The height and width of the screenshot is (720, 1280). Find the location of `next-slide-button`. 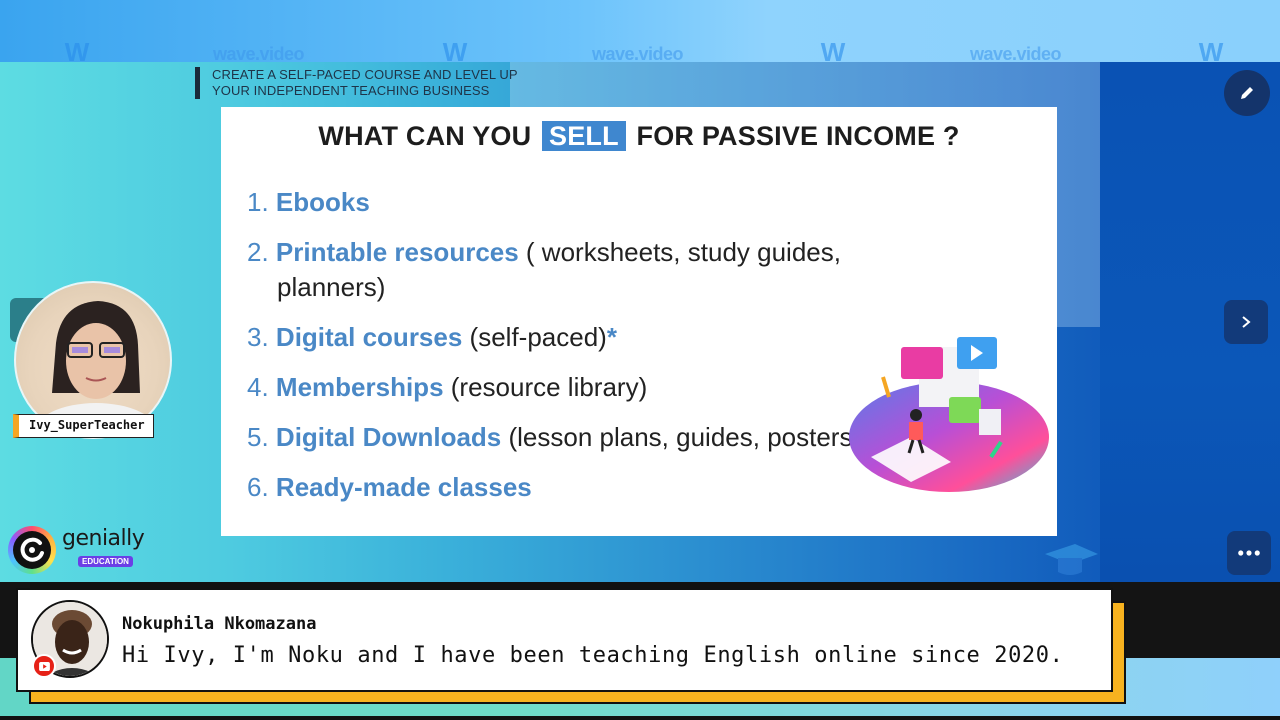

next-slide-button is located at coordinates (1246, 322).